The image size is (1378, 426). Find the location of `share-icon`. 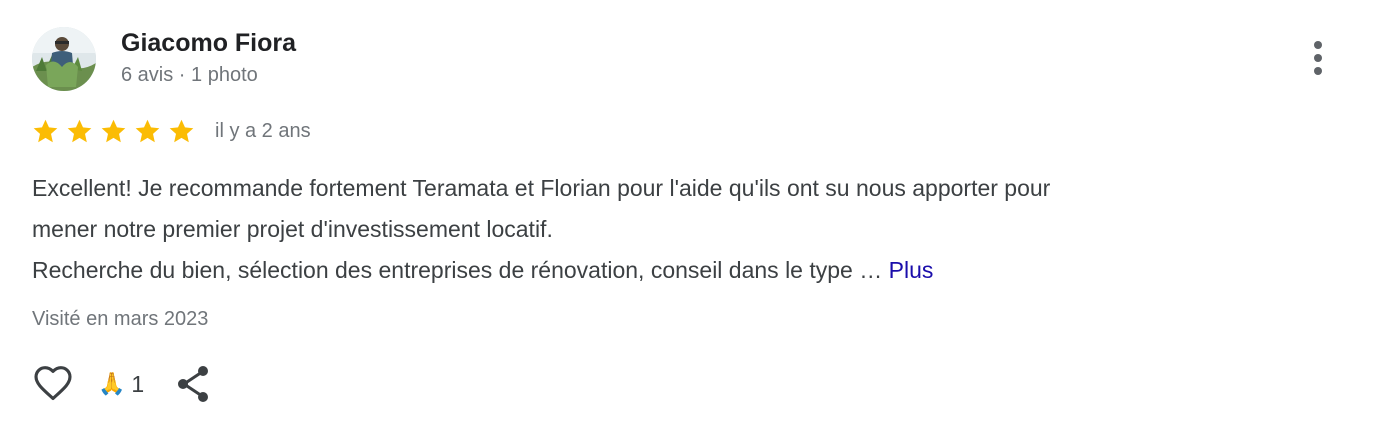

share-icon is located at coordinates (193, 384).